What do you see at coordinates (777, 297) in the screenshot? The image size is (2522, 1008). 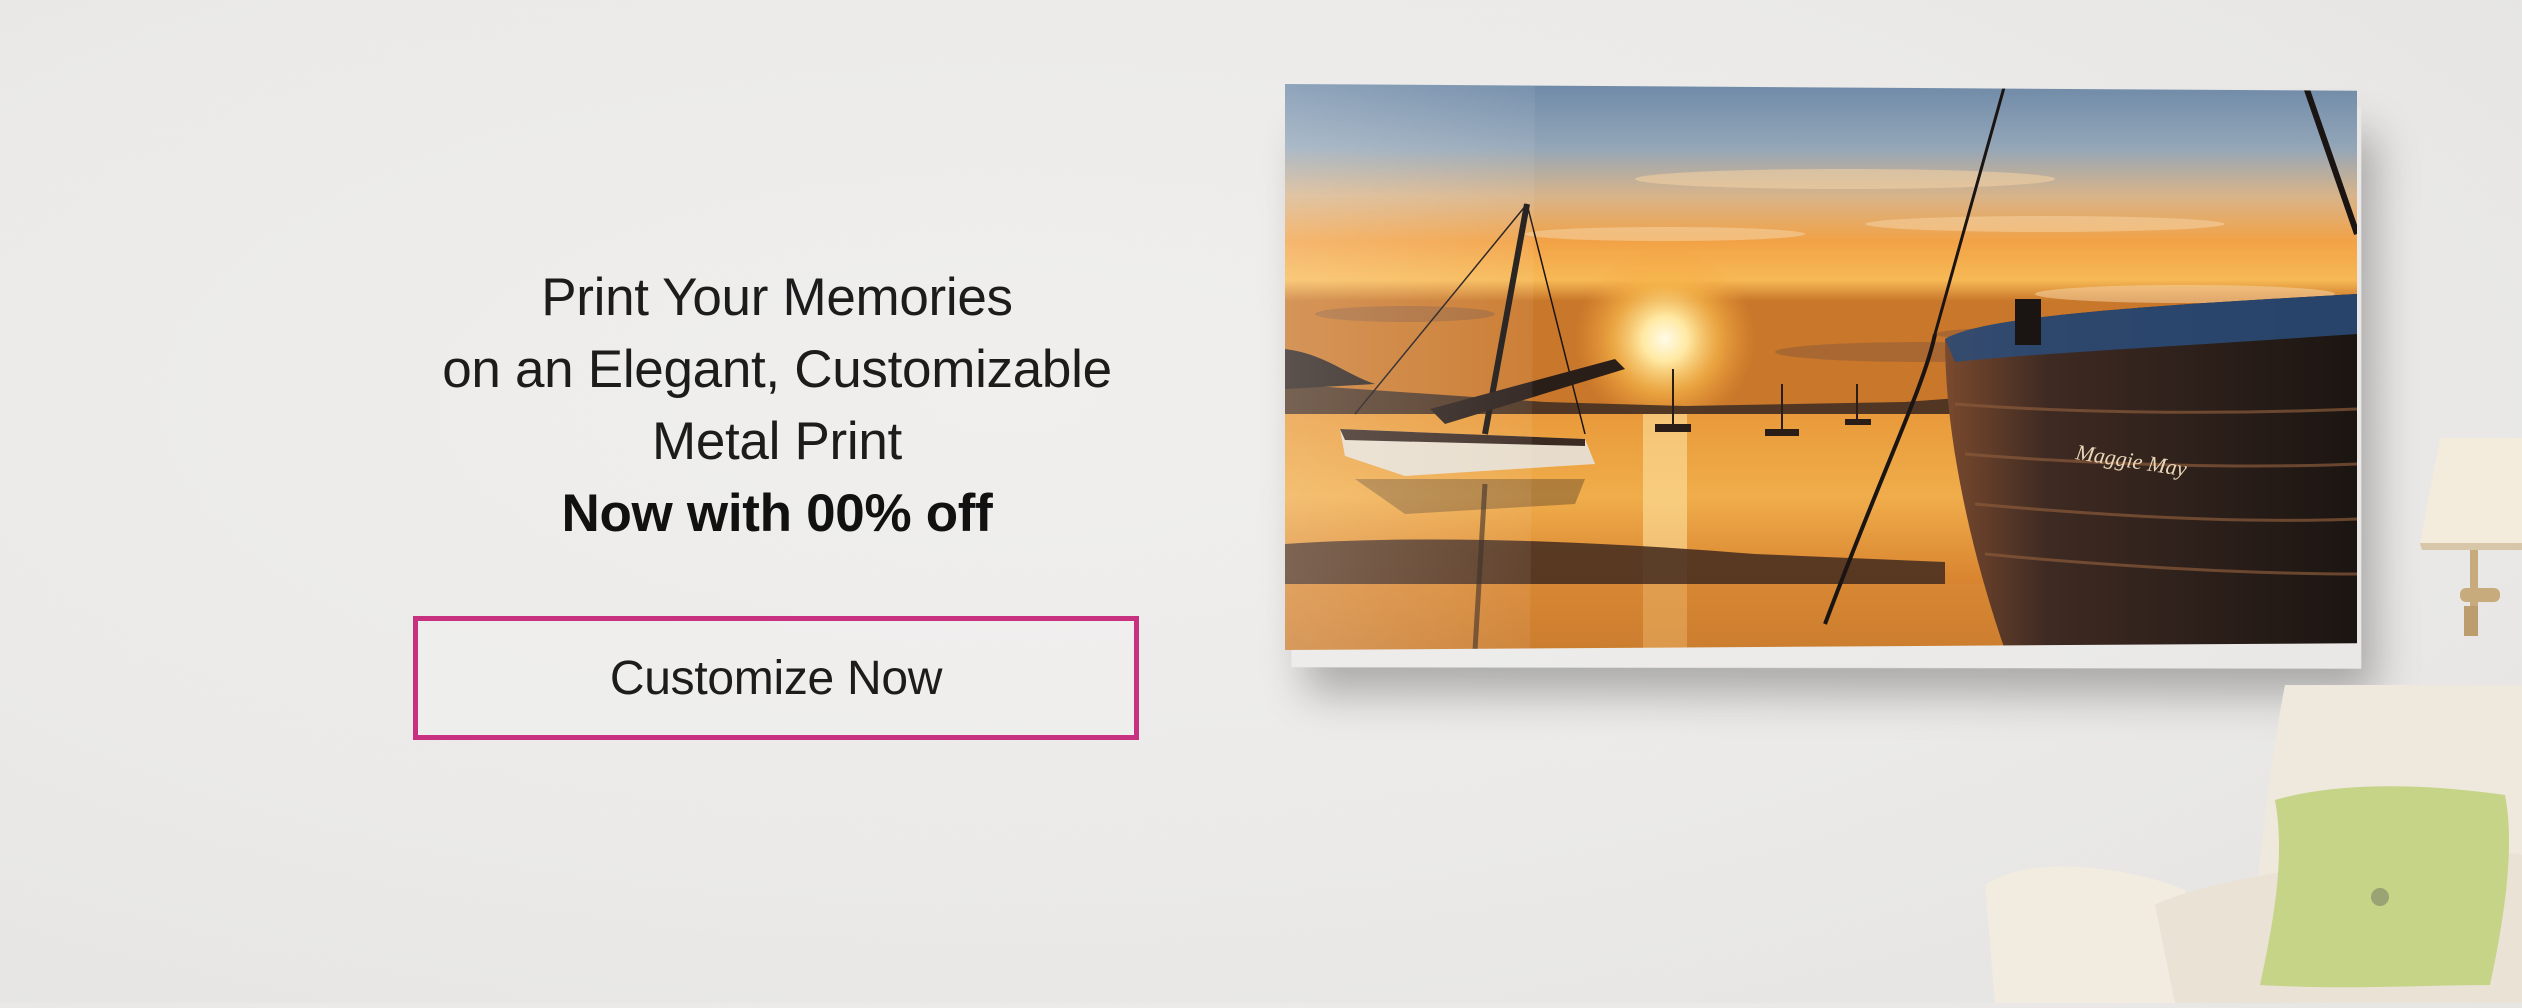 I see `headline-line-1: Print Your Memories` at bounding box center [777, 297].